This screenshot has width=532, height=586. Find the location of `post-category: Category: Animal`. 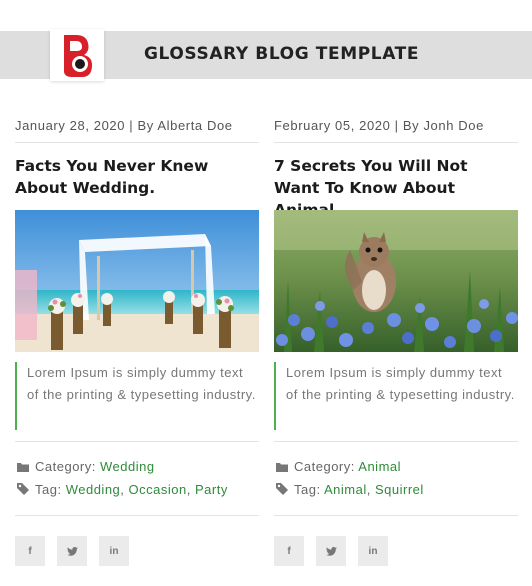

post-category: Category: Animal is located at coordinates (338, 467).